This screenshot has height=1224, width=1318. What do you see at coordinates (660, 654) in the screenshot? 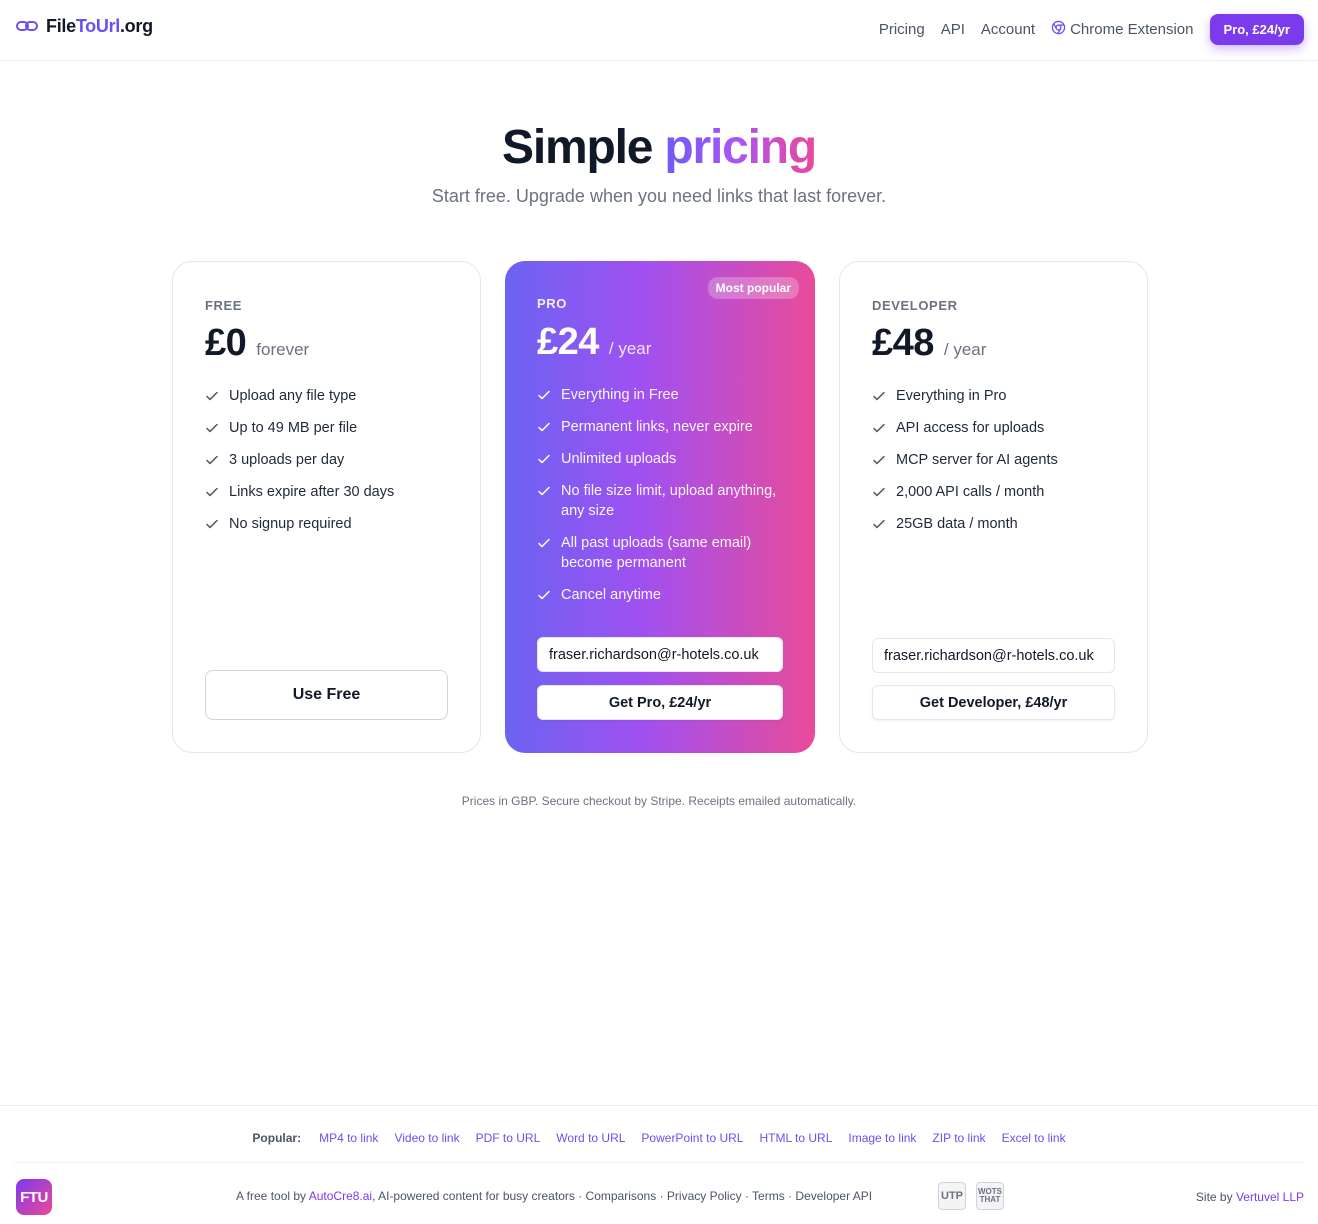
I see `pro-email-field: fraser.richardson@r-hotels.co.uk` at bounding box center [660, 654].